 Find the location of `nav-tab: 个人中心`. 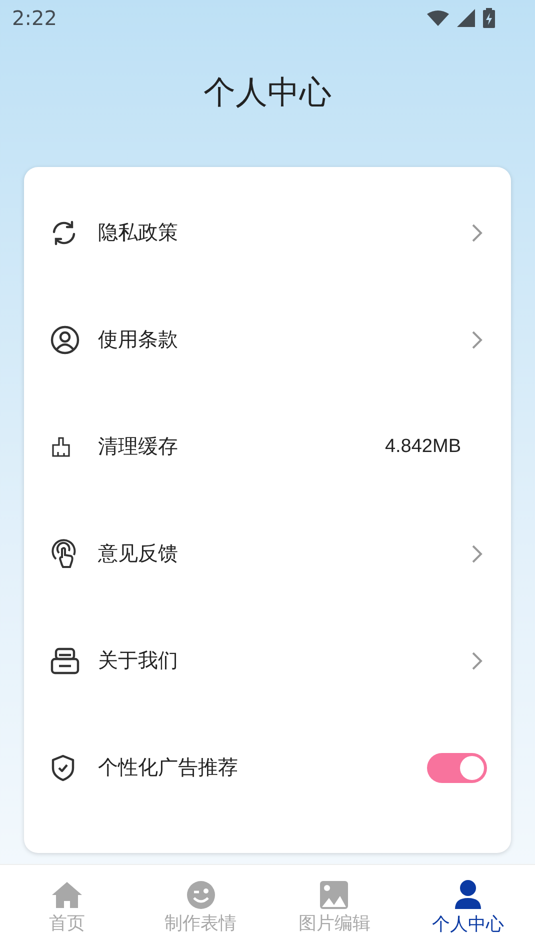

nav-tab: 个人中心 is located at coordinates (468, 908).